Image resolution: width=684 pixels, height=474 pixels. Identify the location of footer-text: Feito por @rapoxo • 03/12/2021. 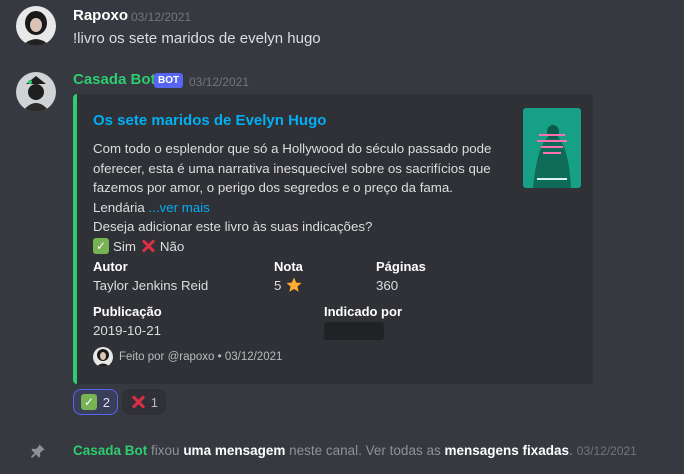
(201, 357).